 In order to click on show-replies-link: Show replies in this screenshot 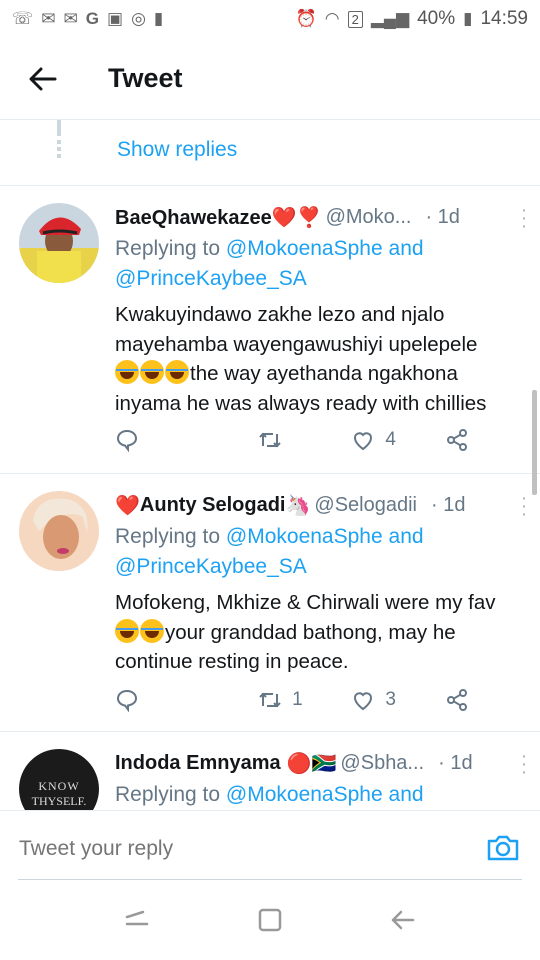, I will do `click(177, 150)`.